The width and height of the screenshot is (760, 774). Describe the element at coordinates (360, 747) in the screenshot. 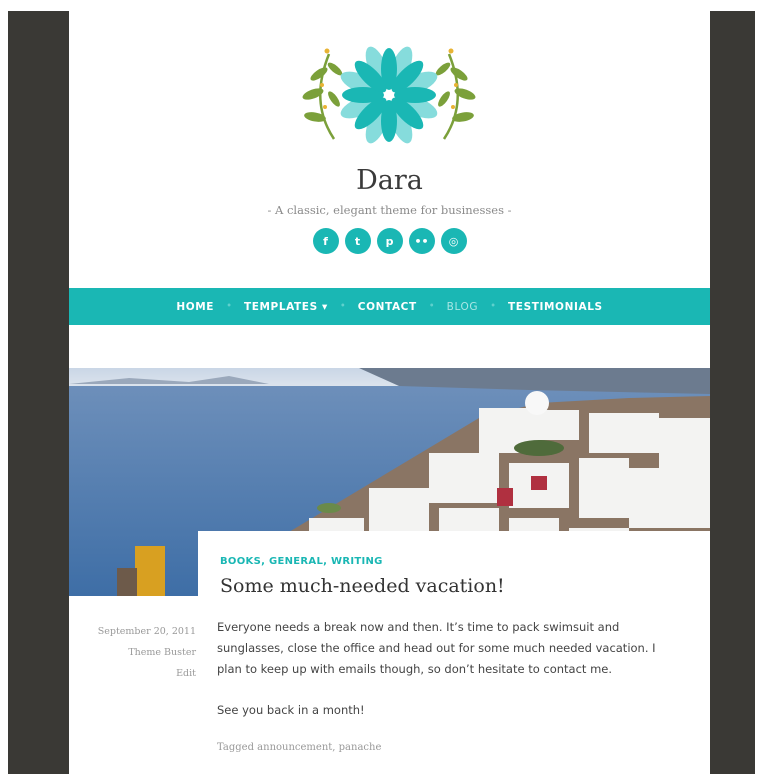

I see `tag-link-panache: panache` at that location.